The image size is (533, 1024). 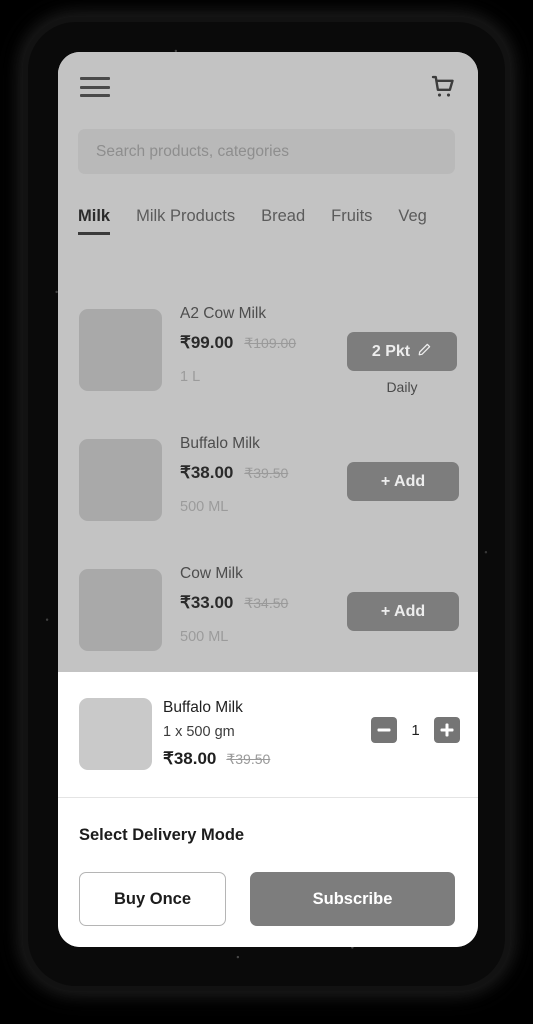 What do you see at coordinates (95, 87) in the screenshot?
I see `hamburger-menu-icon` at bounding box center [95, 87].